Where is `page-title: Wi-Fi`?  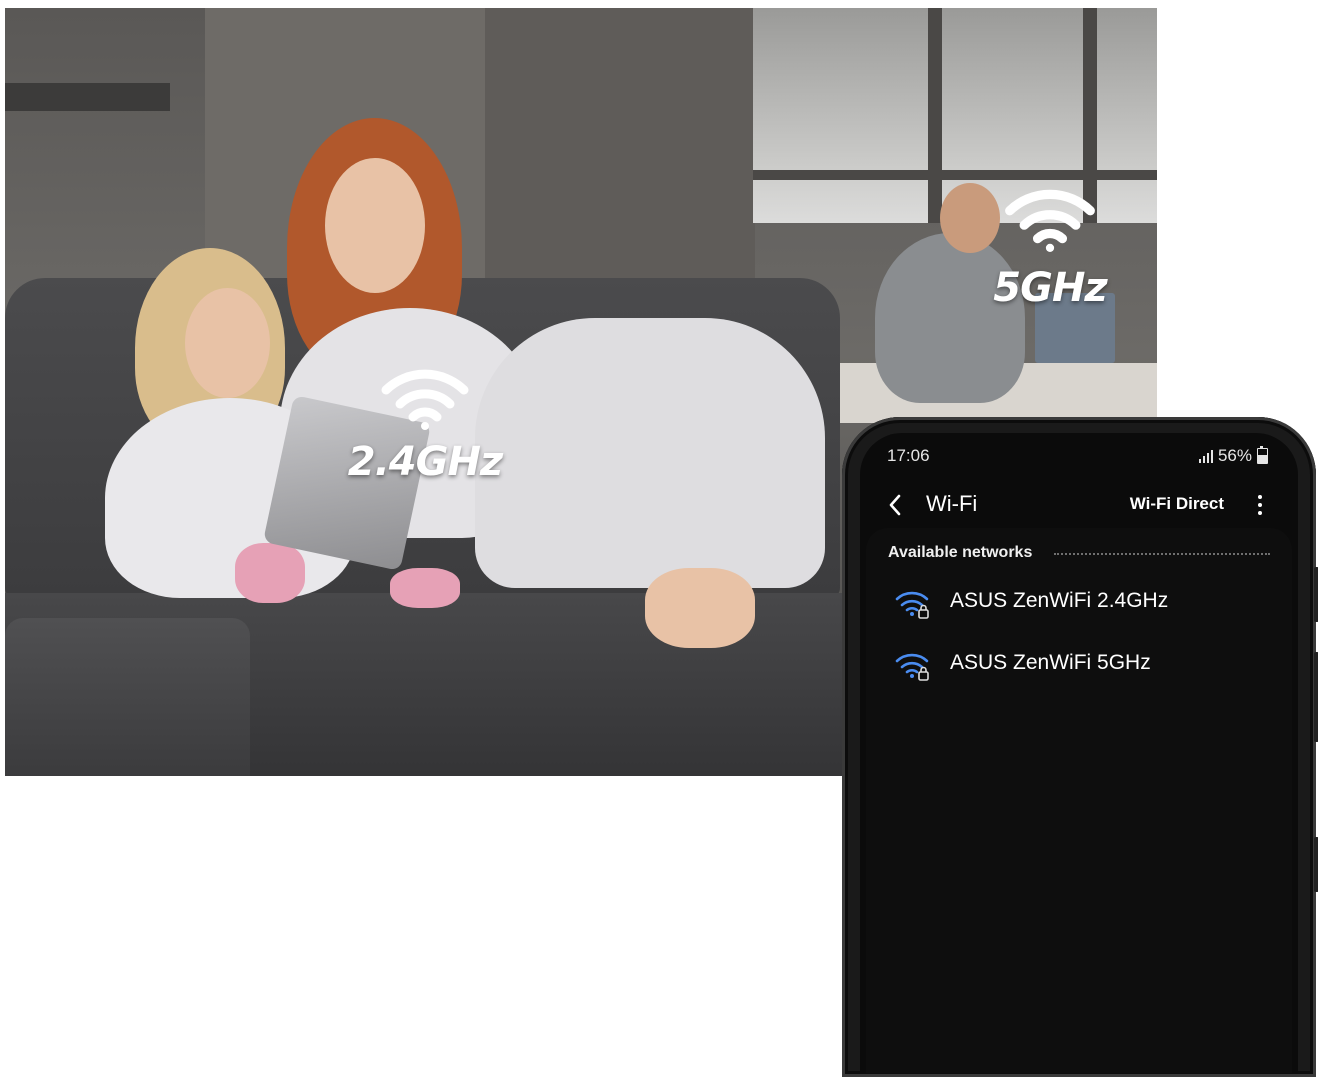
page-title: Wi-Fi is located at coordinates (952, 503).